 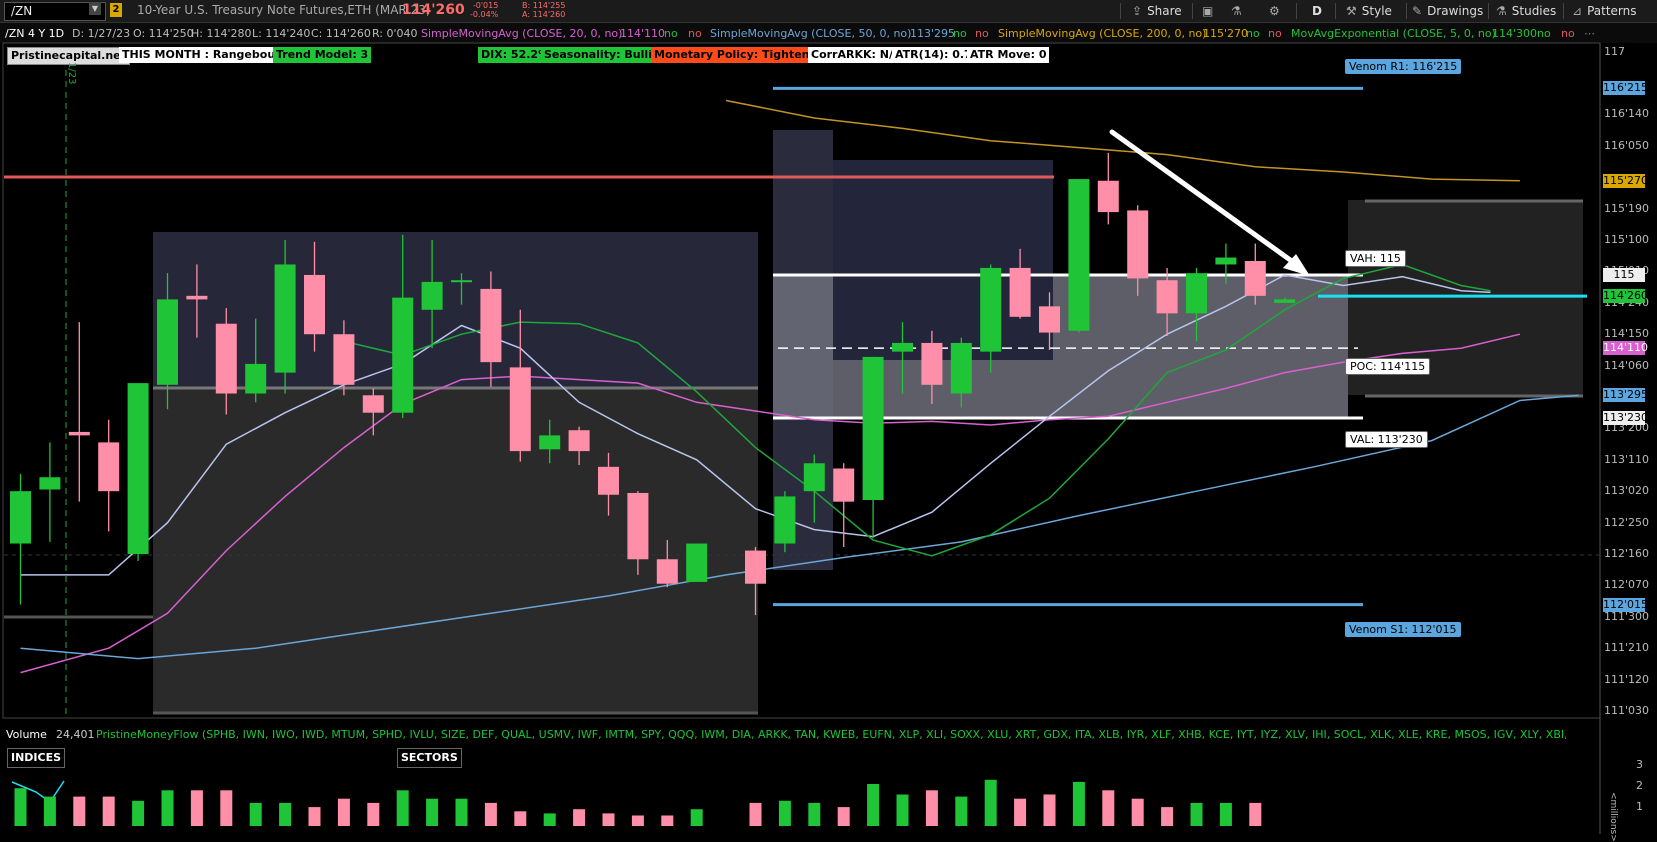 I want to click on chart-title: /ZN 4 Y 1D, so click(x=35, y=33).